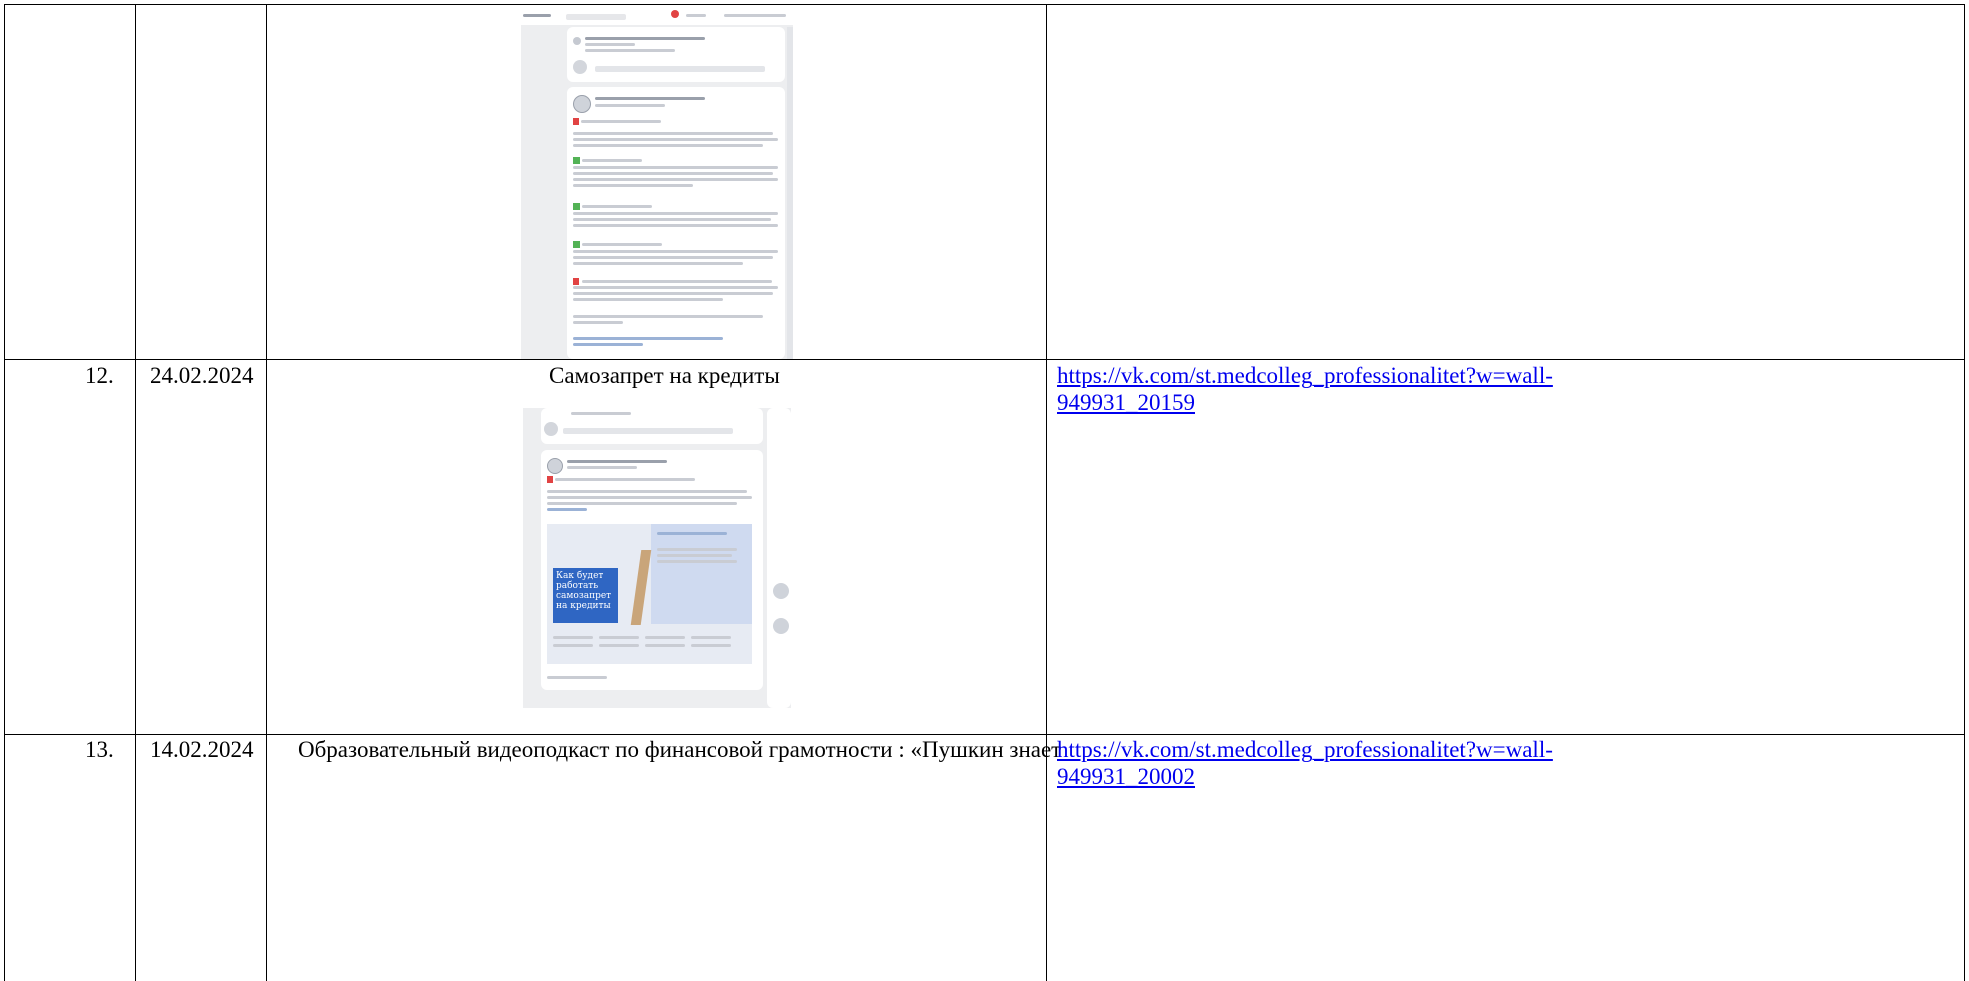 This screenshot has height=981, width=1969. Describe the element at coordinates (99, 749) in the screenshot. I see `row-number: 13.` at that location.